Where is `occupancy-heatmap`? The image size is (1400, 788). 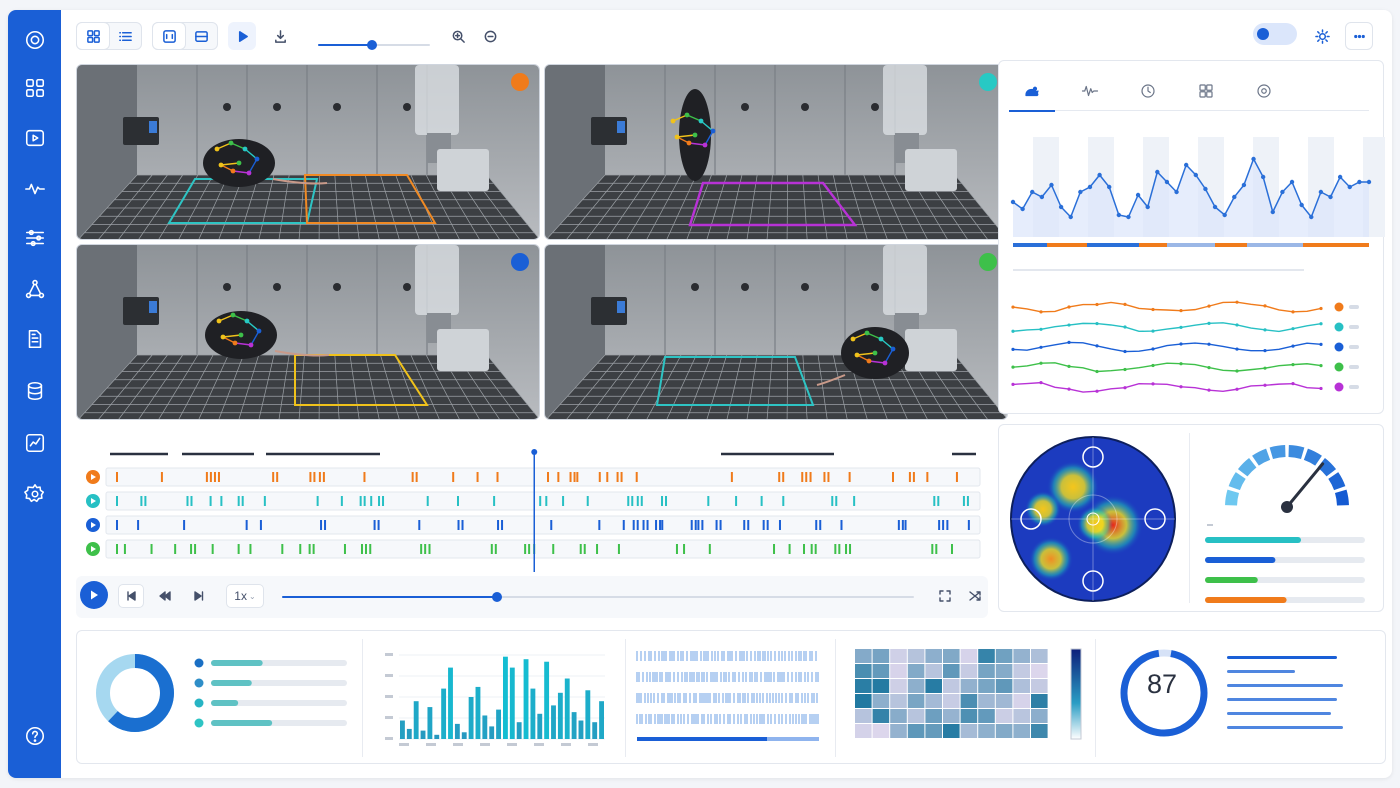 occupancy-heatmap is located at coordinates (1093, 519).